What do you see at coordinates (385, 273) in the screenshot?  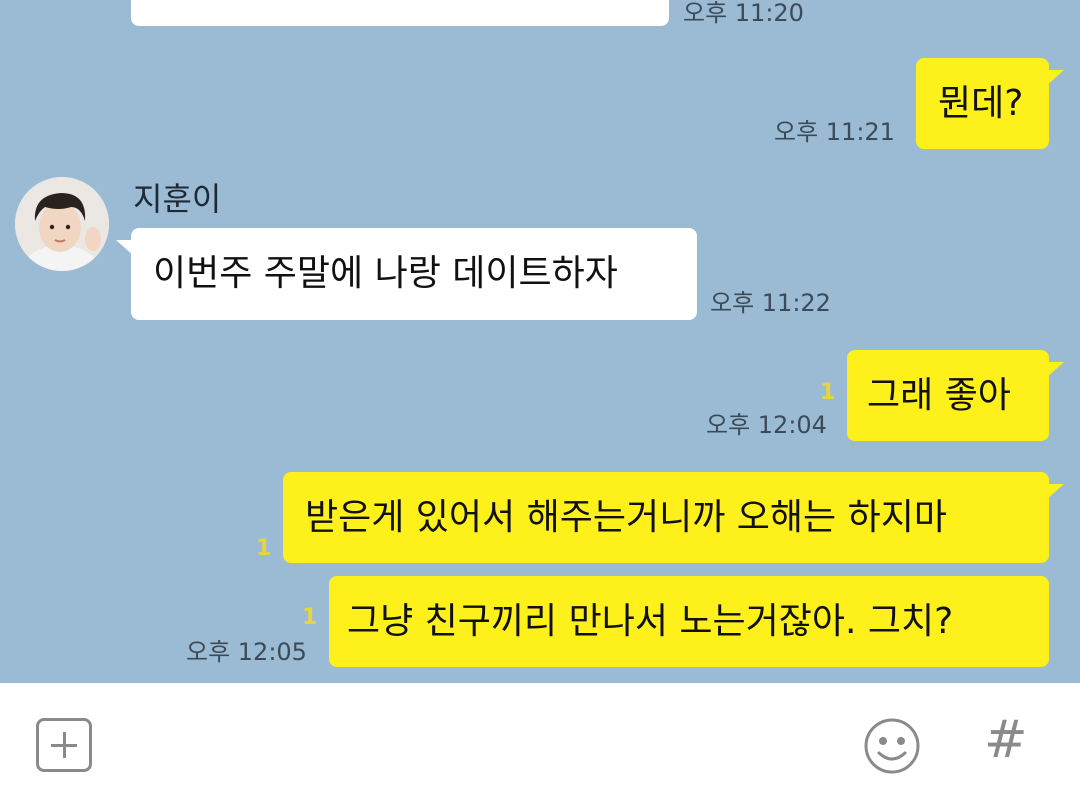 I see `message-text: 이번주 주말에 나랑 데이트하자` at bounding box center [385, 273].